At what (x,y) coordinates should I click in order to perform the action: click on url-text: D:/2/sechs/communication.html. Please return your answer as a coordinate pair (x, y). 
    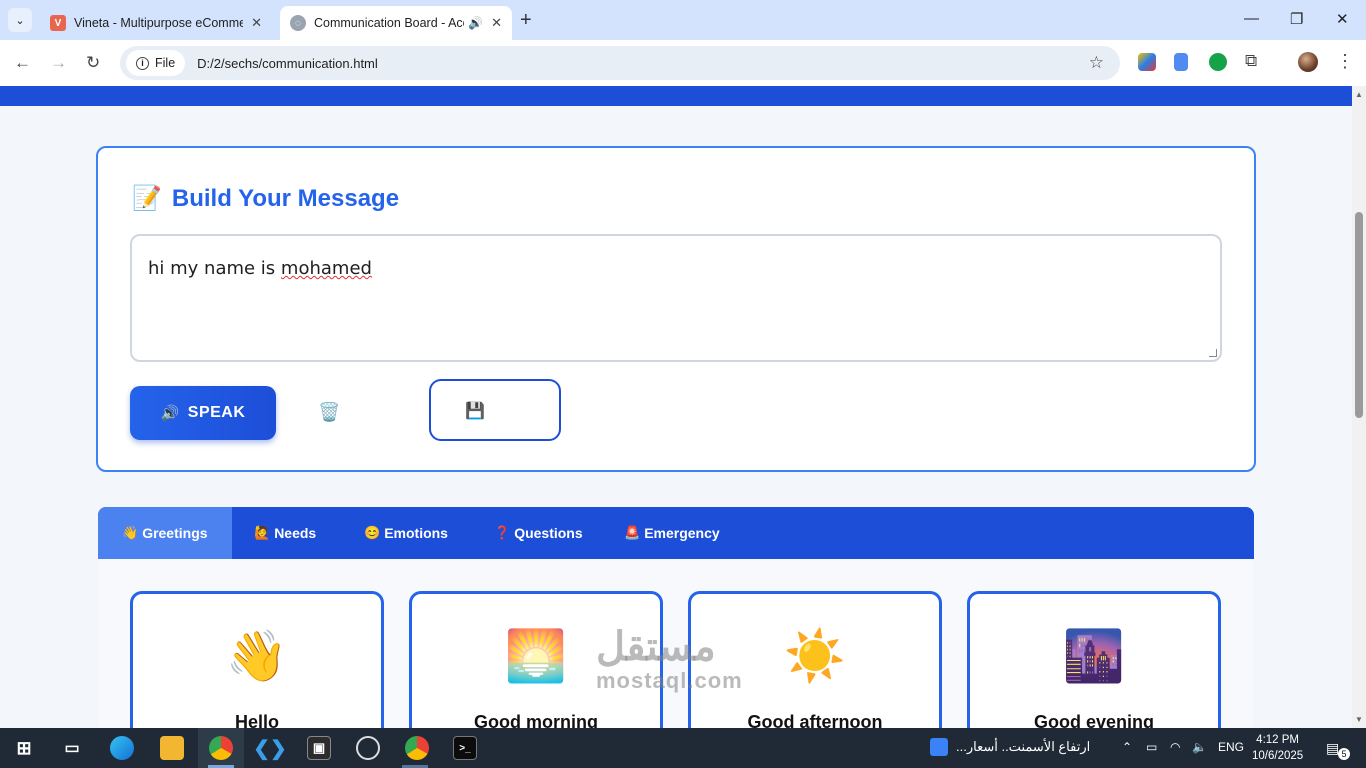
    Looking at the image, I should click on (287, 63).